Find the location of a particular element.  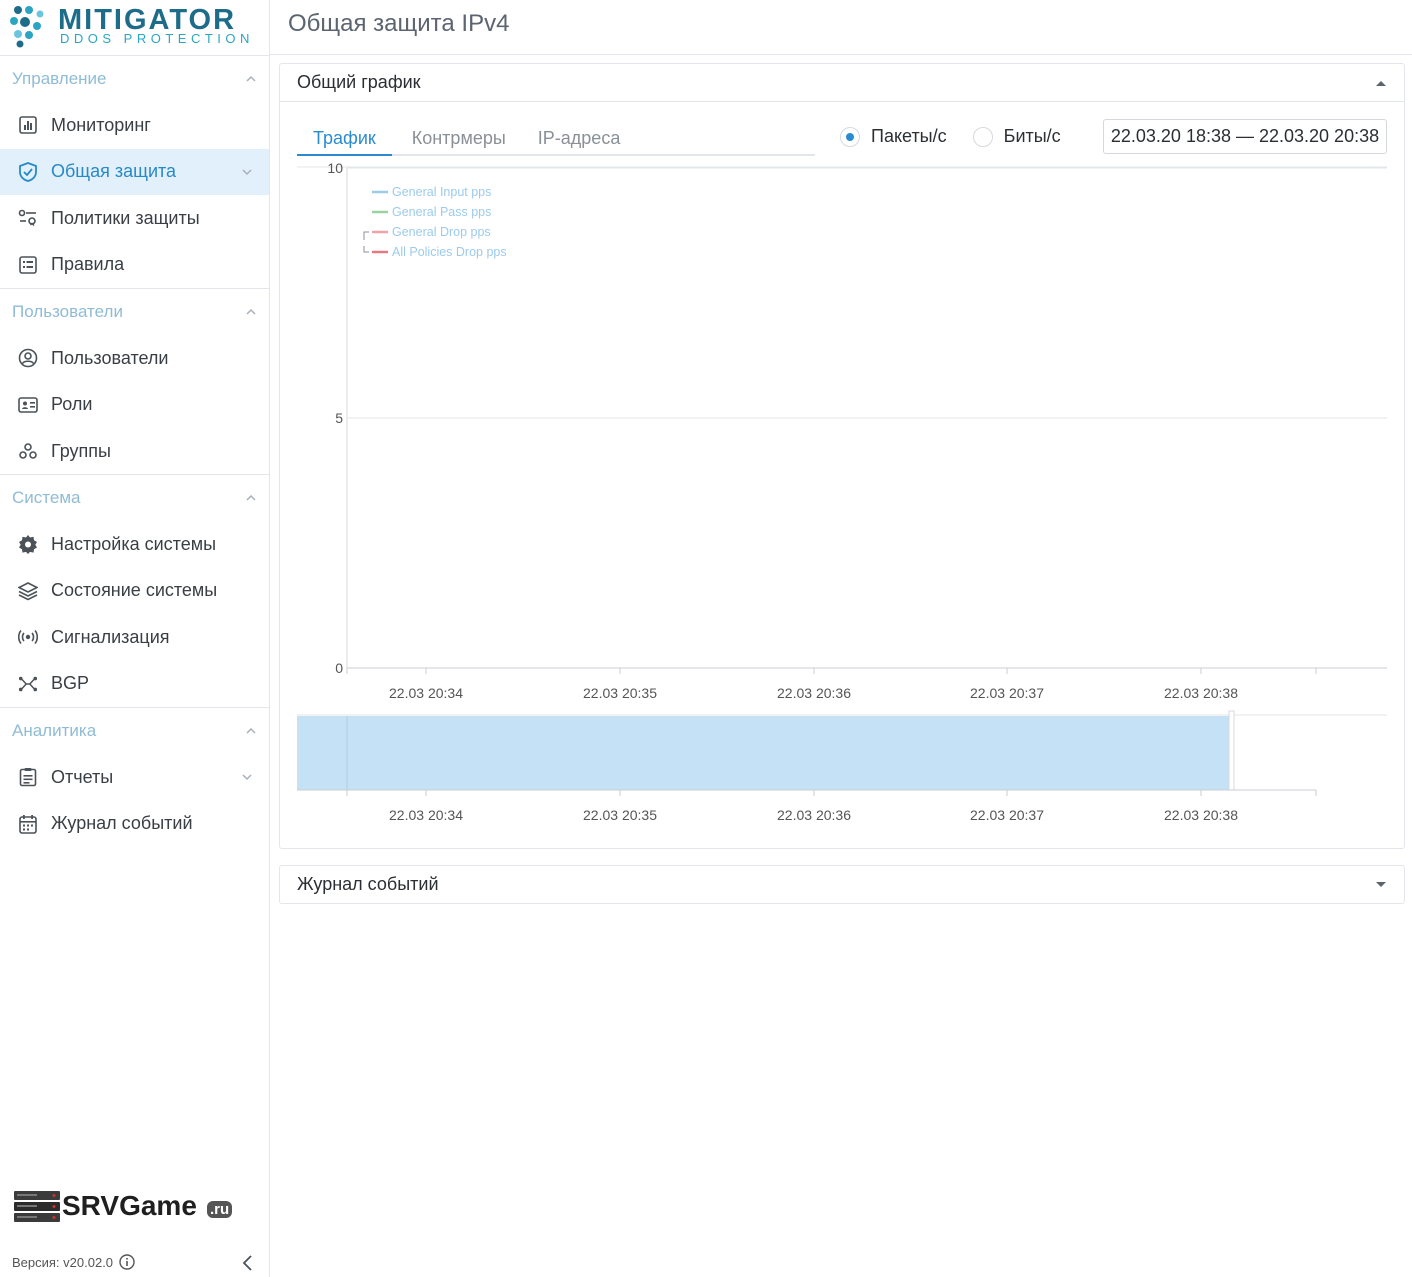

policy-icon is located at coordinates (28, 218).